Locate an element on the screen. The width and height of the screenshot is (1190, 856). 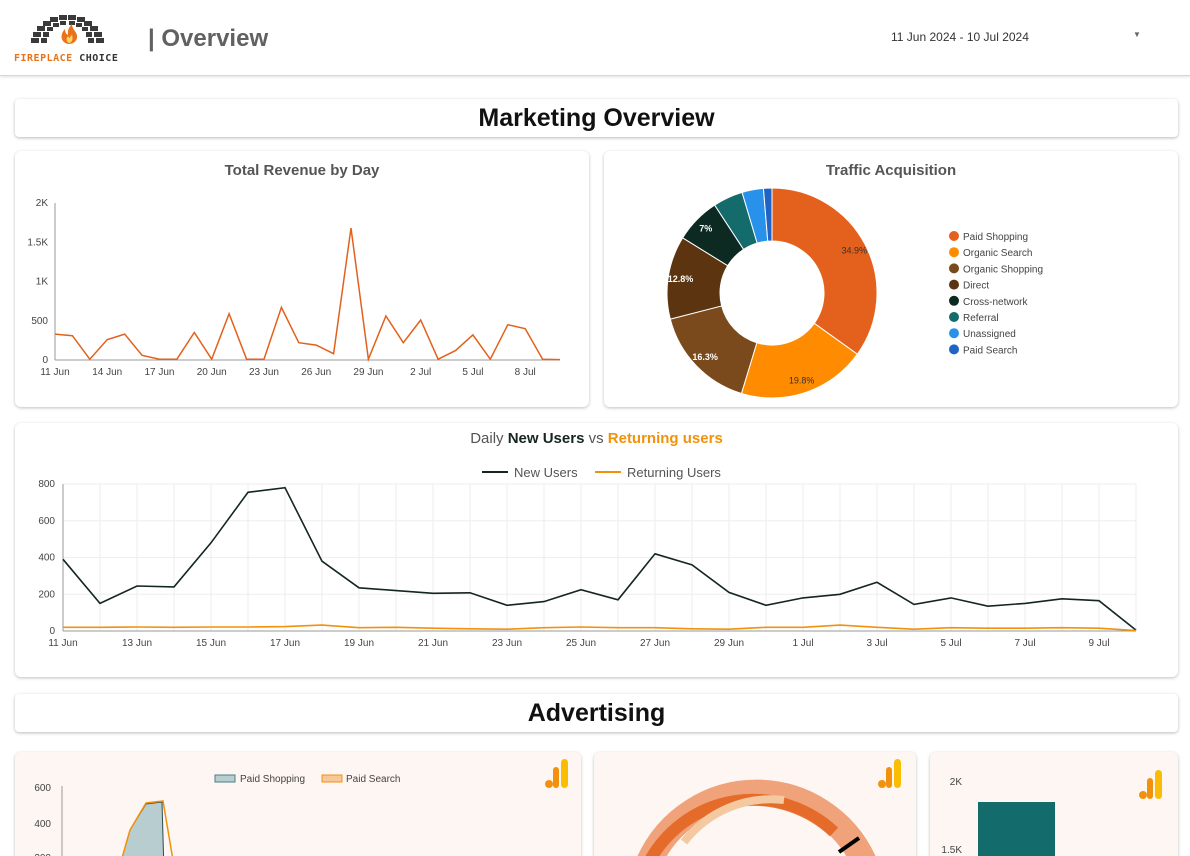
legend-label: Direct is located at coordinates (976, 286).